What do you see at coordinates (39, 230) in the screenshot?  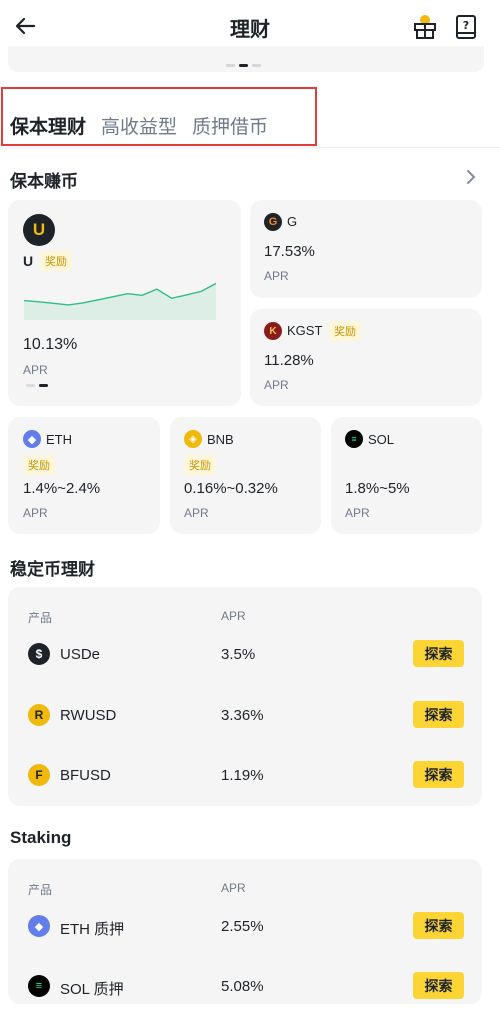 I see `u-coin-icon: U` at bounding box center [39, 230].